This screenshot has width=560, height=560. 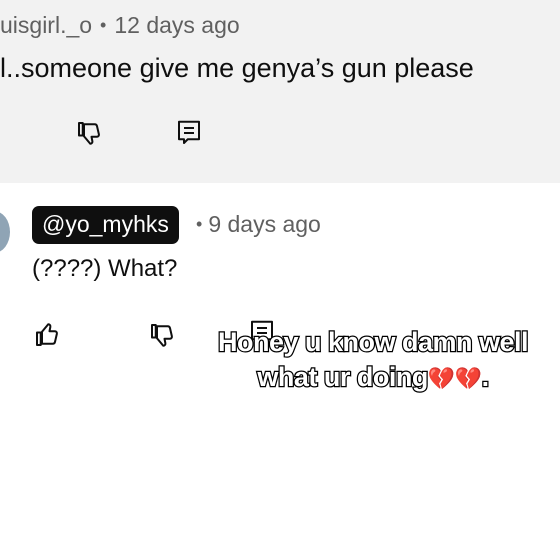 I want to click on comment-text: l..someone give me genya’s gun please, so click(x=237, y=68).